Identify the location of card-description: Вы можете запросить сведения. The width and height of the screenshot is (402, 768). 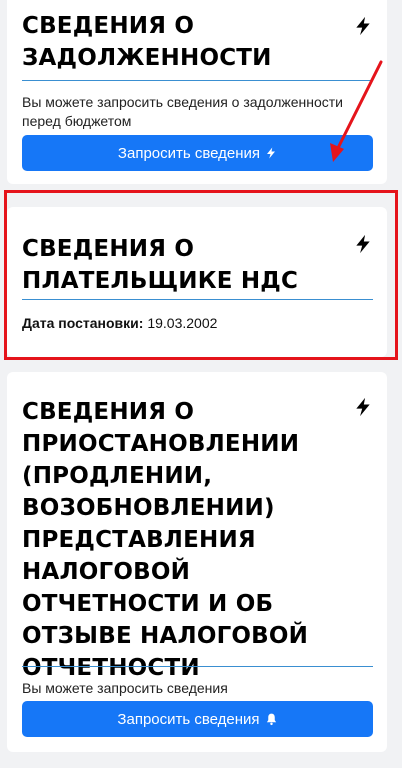
(125, 688).